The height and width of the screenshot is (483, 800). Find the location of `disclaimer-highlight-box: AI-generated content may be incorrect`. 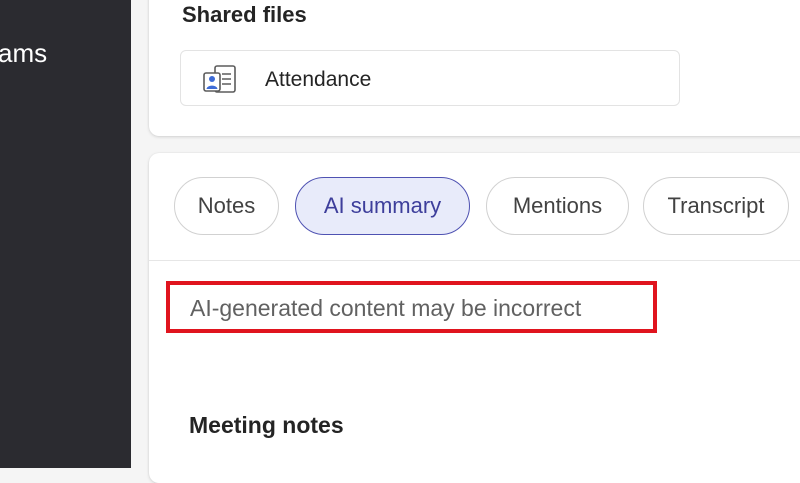

disclaimer-highlight-box: AI-generated content may be incorrect is located at coordinates (411, 307).